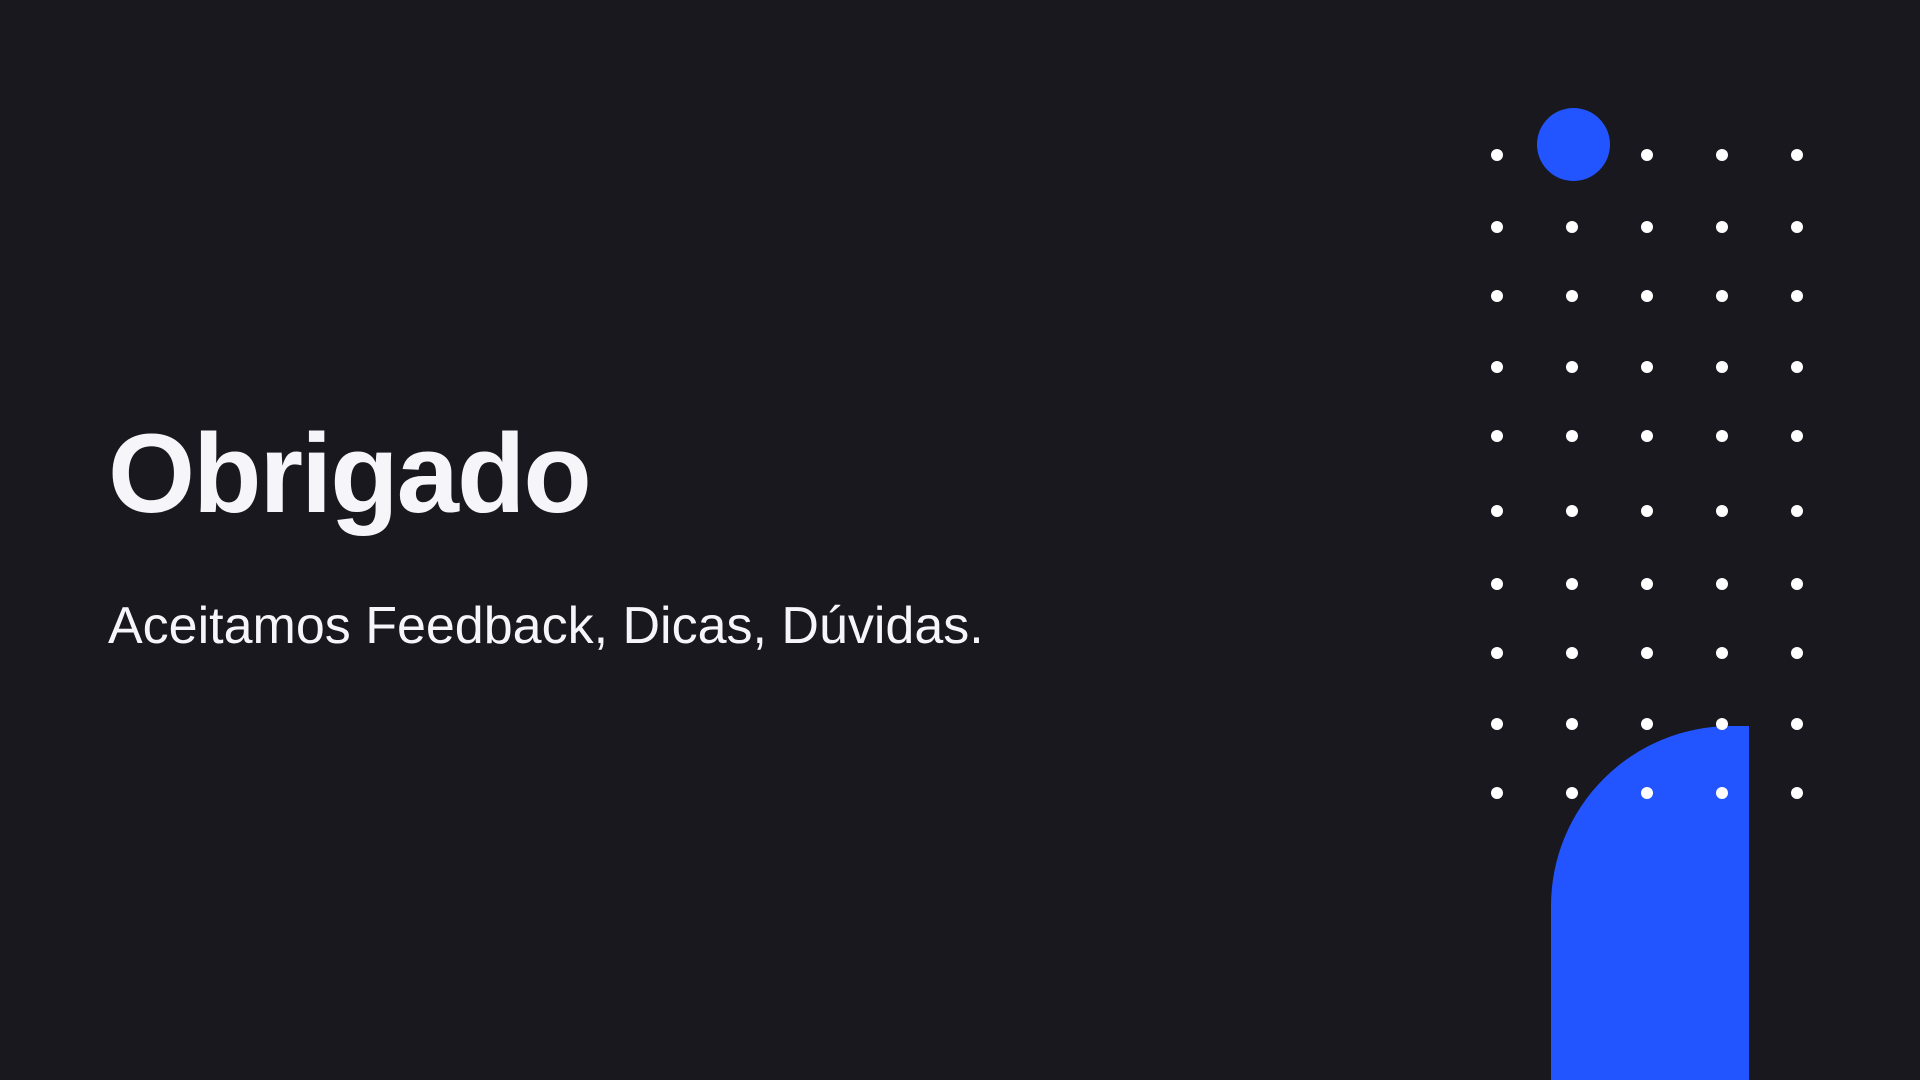 The image size is (1920, 1080). I want to click on slide-title: Obrigado, so click(350, 473).